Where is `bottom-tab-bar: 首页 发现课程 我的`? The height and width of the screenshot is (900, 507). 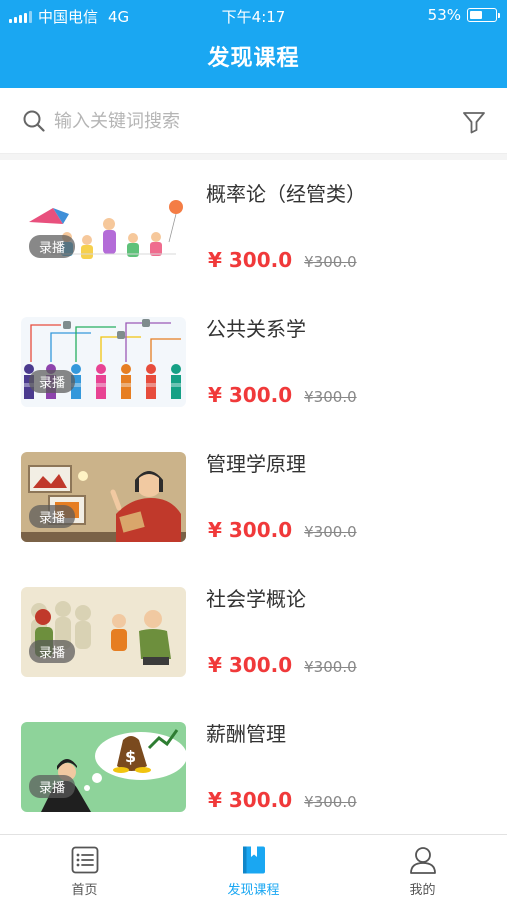 bottom-tab-bar: 首页 发现课程 我的 is located at coordinates (253, 867).